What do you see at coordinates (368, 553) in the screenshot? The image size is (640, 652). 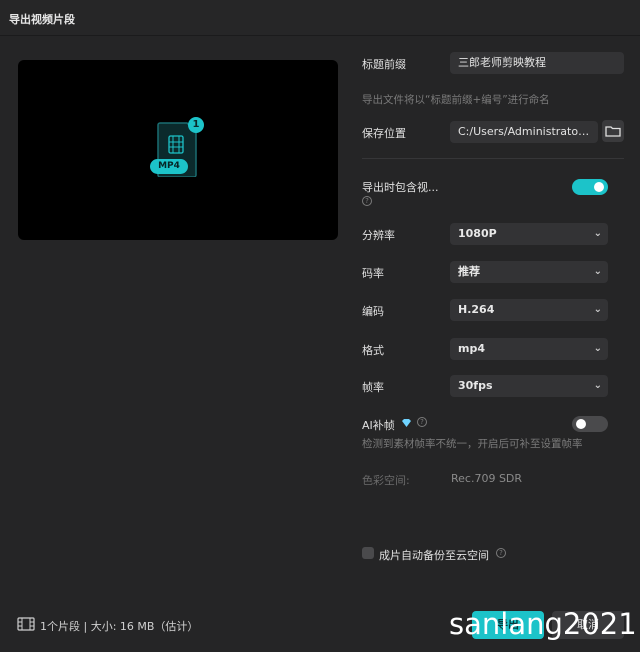 I see `cloud-backup-checkbox` at bounding box center [368, 553].